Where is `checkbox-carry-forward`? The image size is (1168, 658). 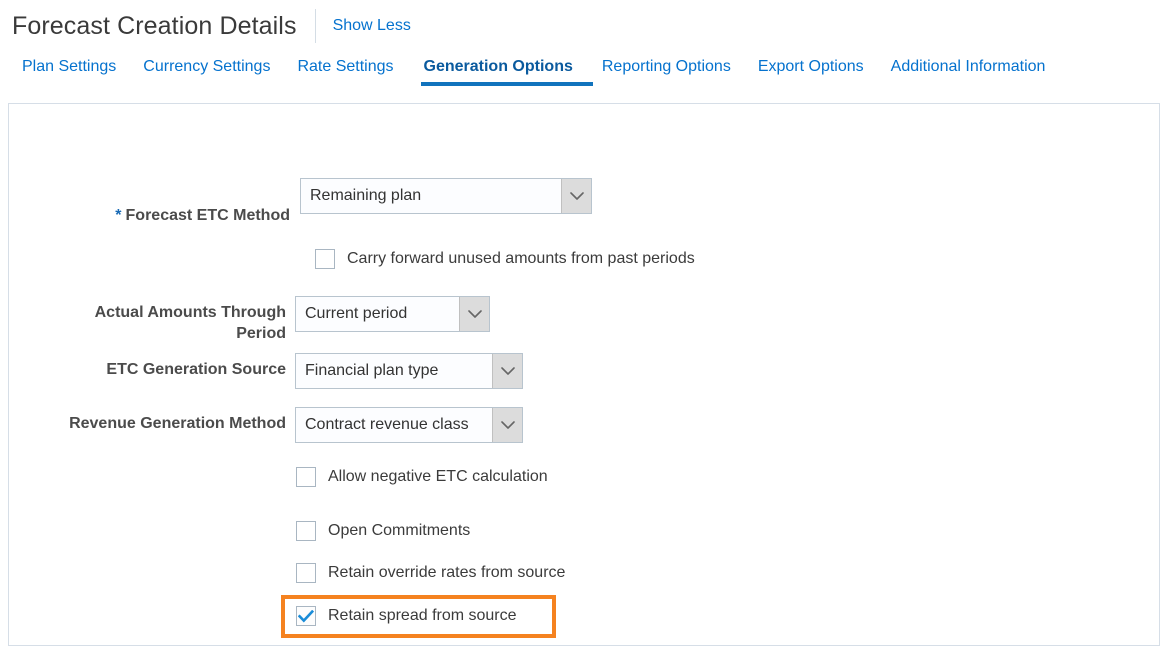 checkbox-carry-forward is located at coordinates (325, 259).